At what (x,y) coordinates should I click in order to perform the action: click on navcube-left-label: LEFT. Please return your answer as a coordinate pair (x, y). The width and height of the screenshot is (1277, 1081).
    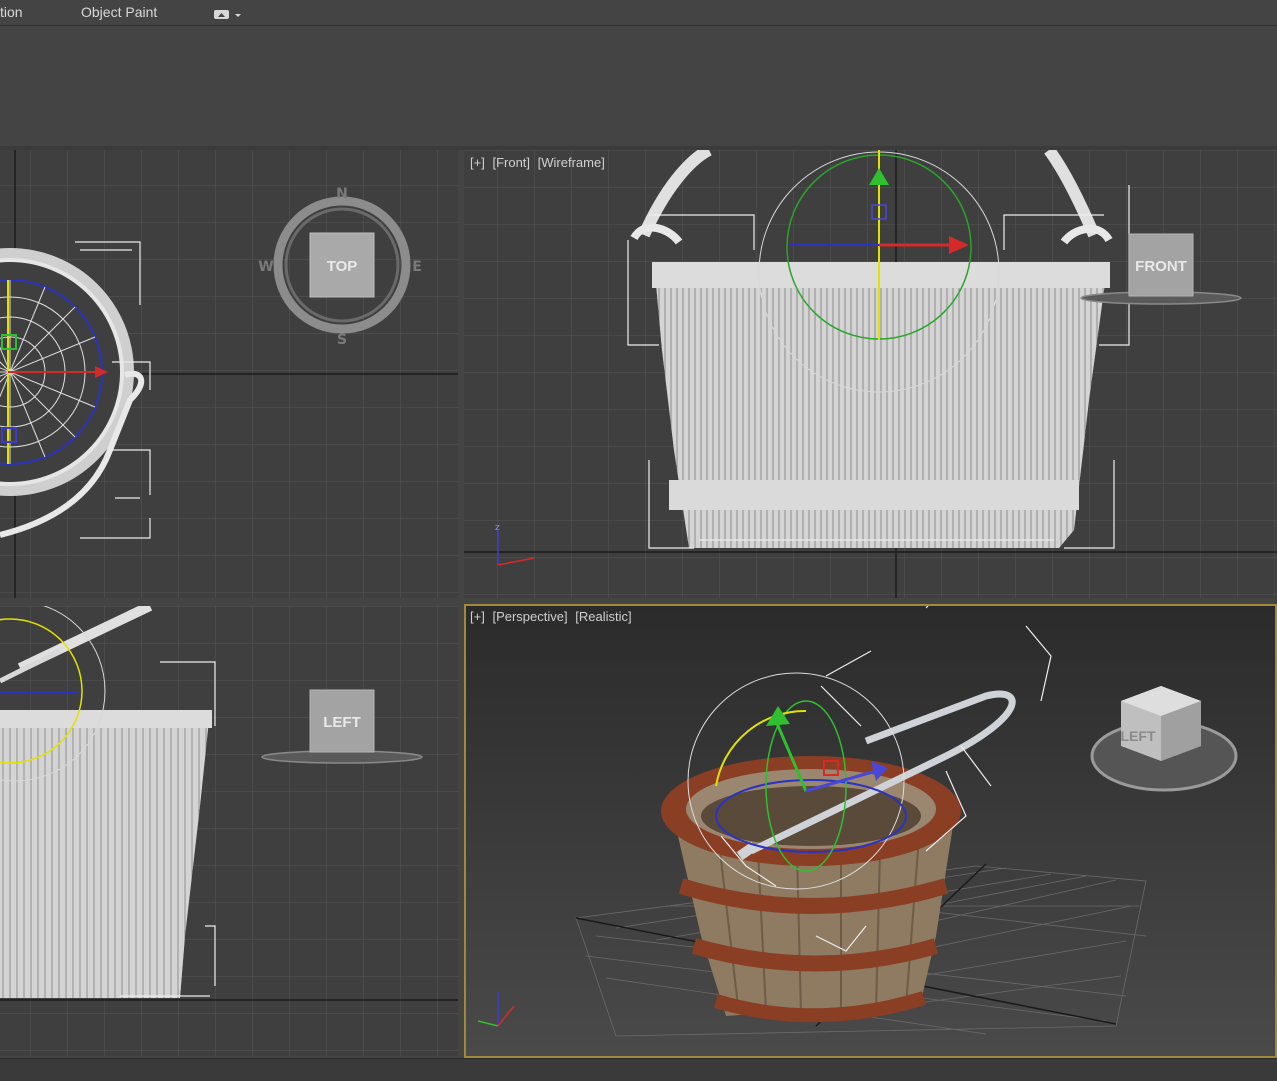
    Looking at the image, I should click on (342, 722).